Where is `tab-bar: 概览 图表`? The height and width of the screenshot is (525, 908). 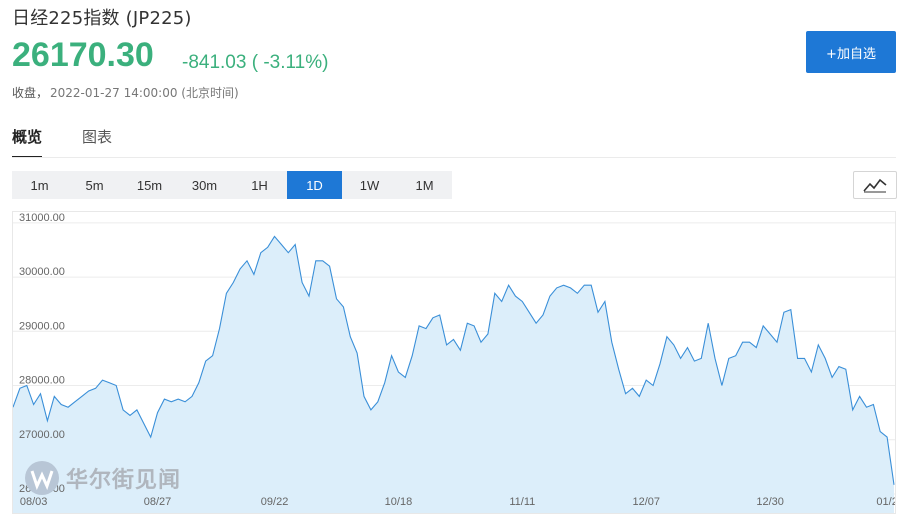
tab-bar: 概览 图表 is located at coordinates (82, 142).